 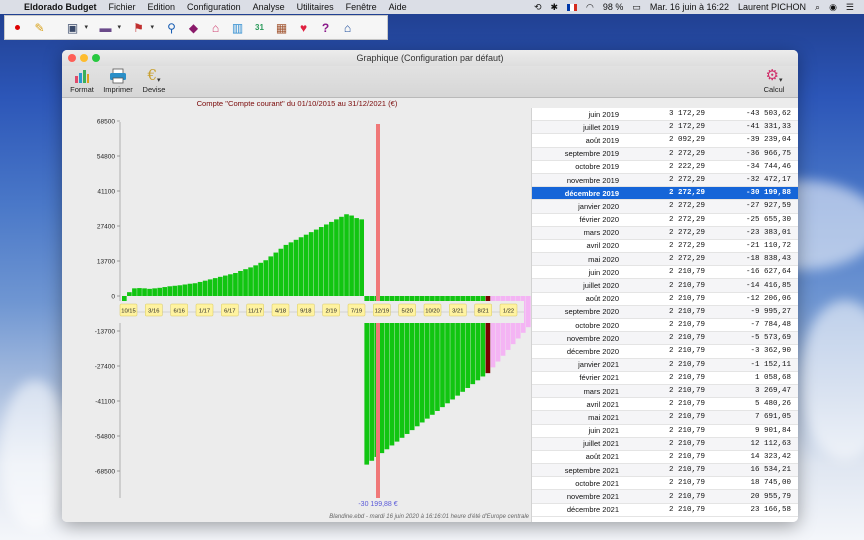 What do you see at coordinates (554, 7) in the screenshot?
I see `bluetooth-icon: ✱` at bounding box center [554, 7].